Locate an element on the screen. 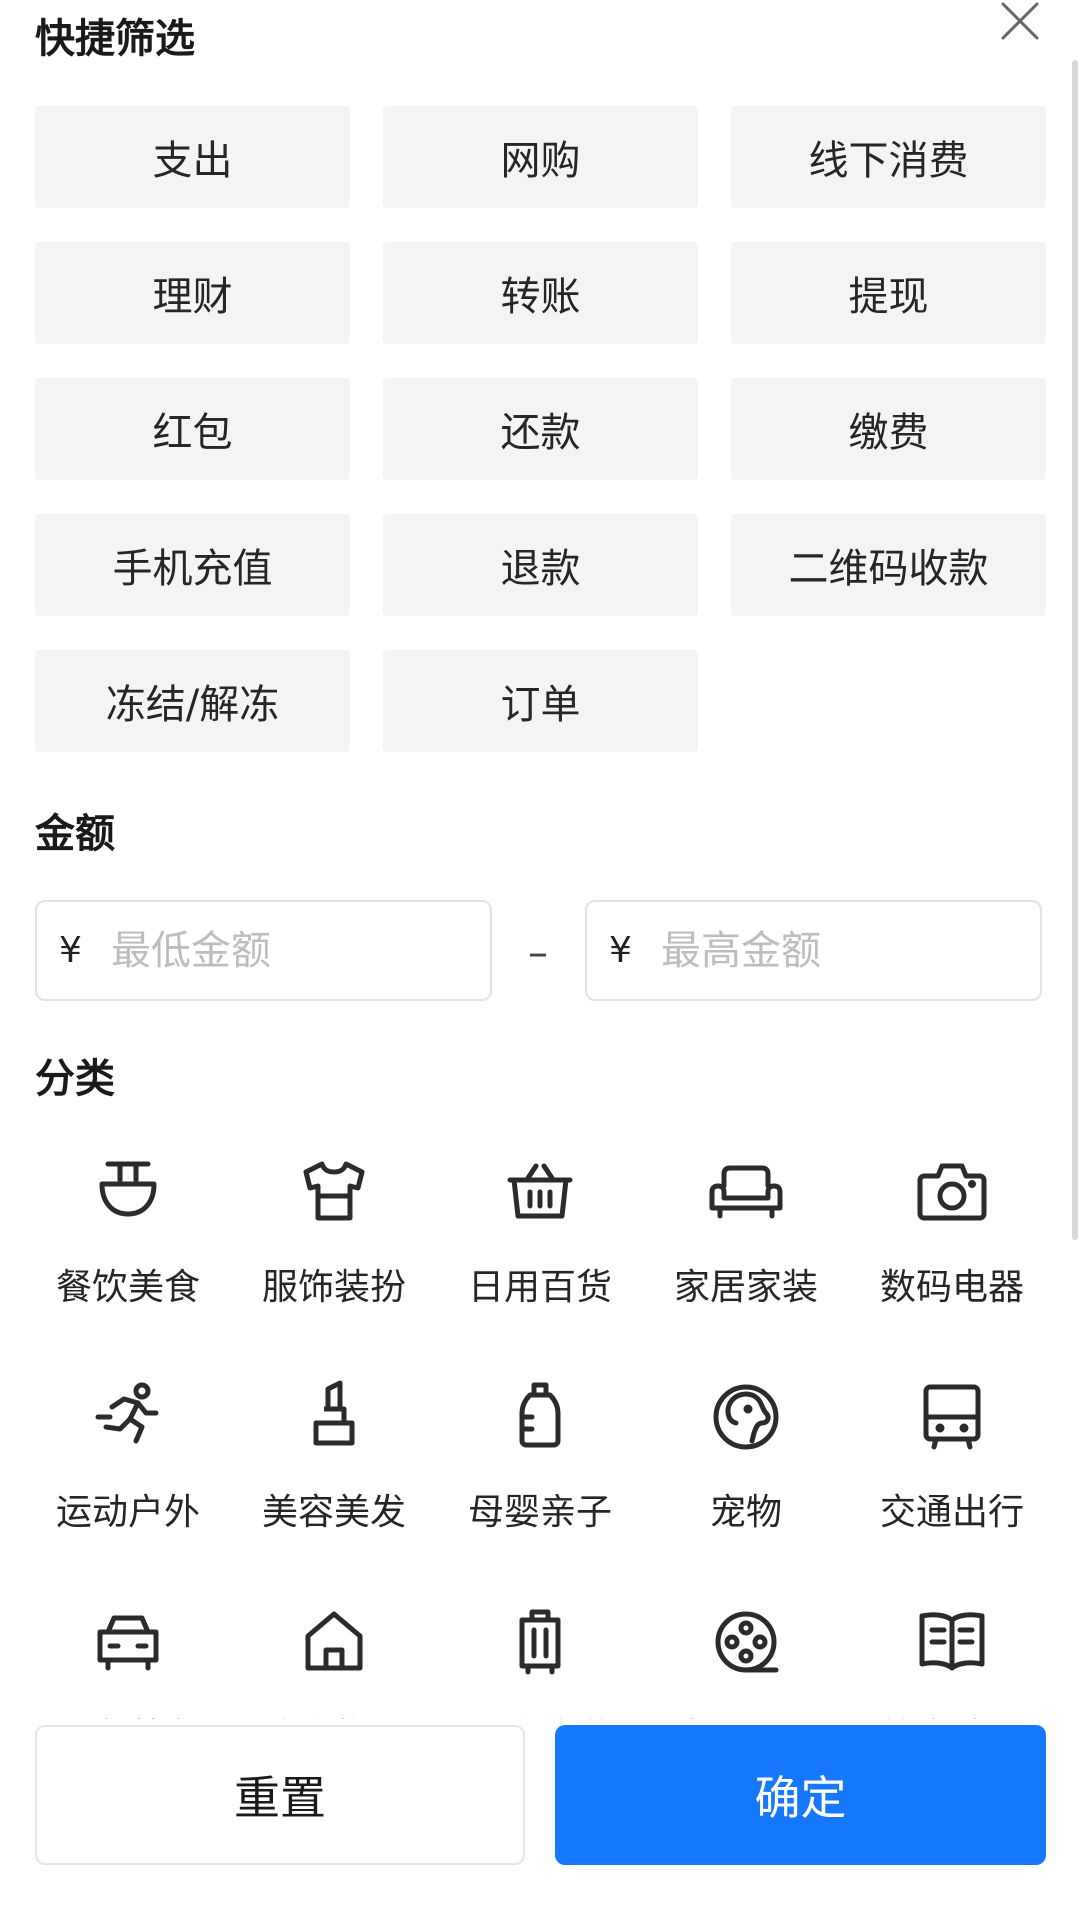  filter-chip: 红包 is located at coordinates (192, 429).